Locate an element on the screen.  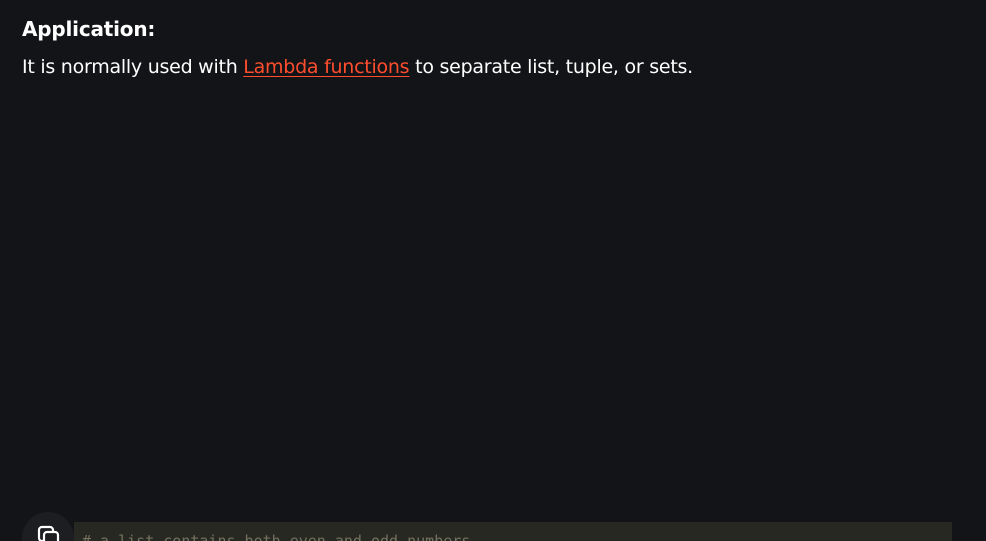
lambda-functions-link: Lambda functions is located at coordinates (326, 67).